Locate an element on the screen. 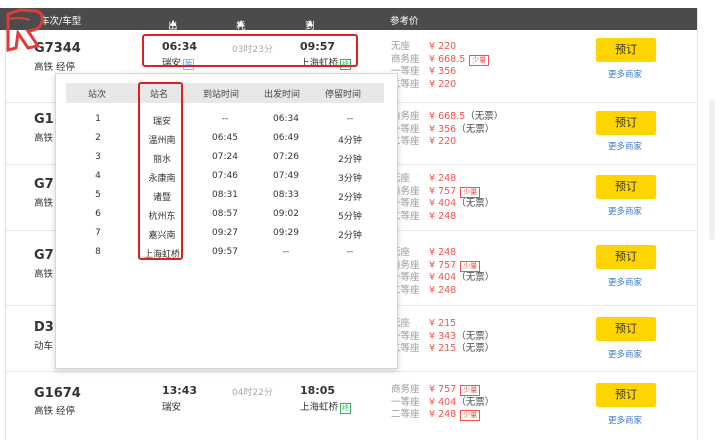 This screenshot has height=440, width=720. stop-depart: 08:33 is located at coordinates (286, 195).